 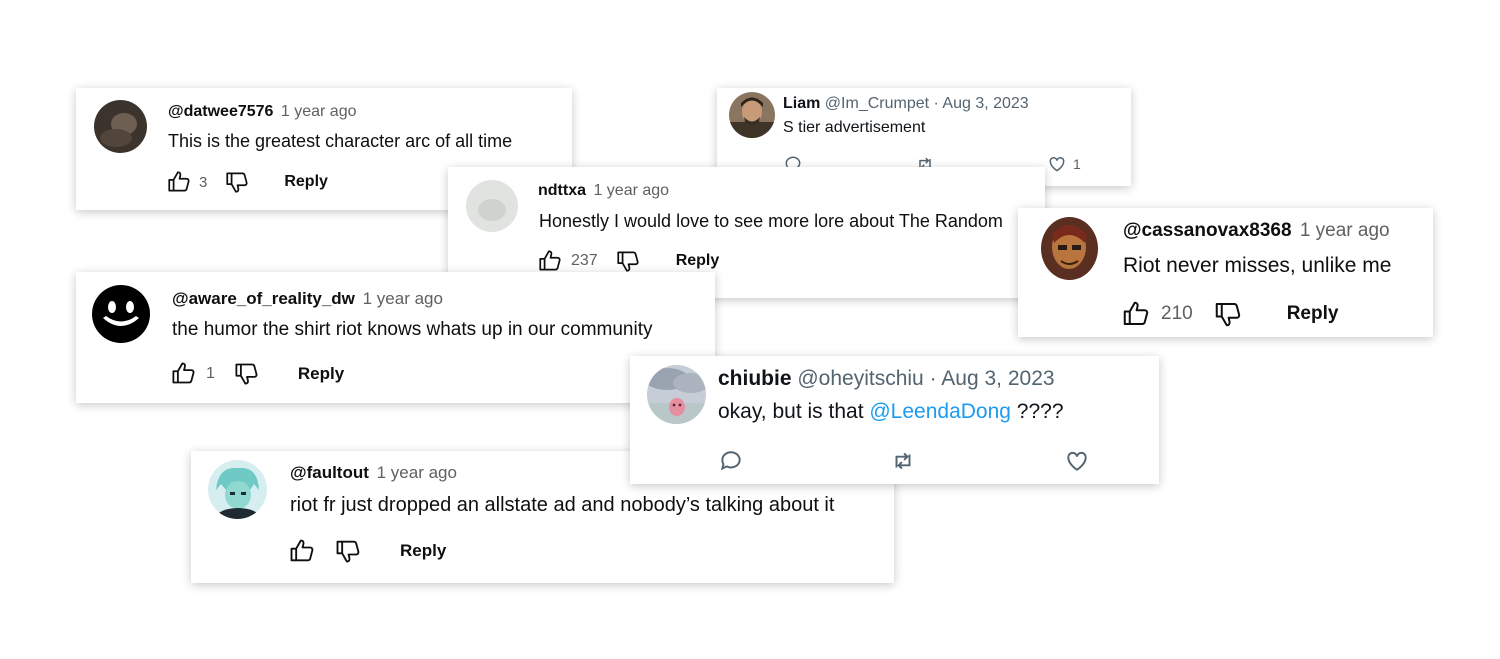 I want to click on comment-author-handle: @datwee7576, so click(x=220, y=111).